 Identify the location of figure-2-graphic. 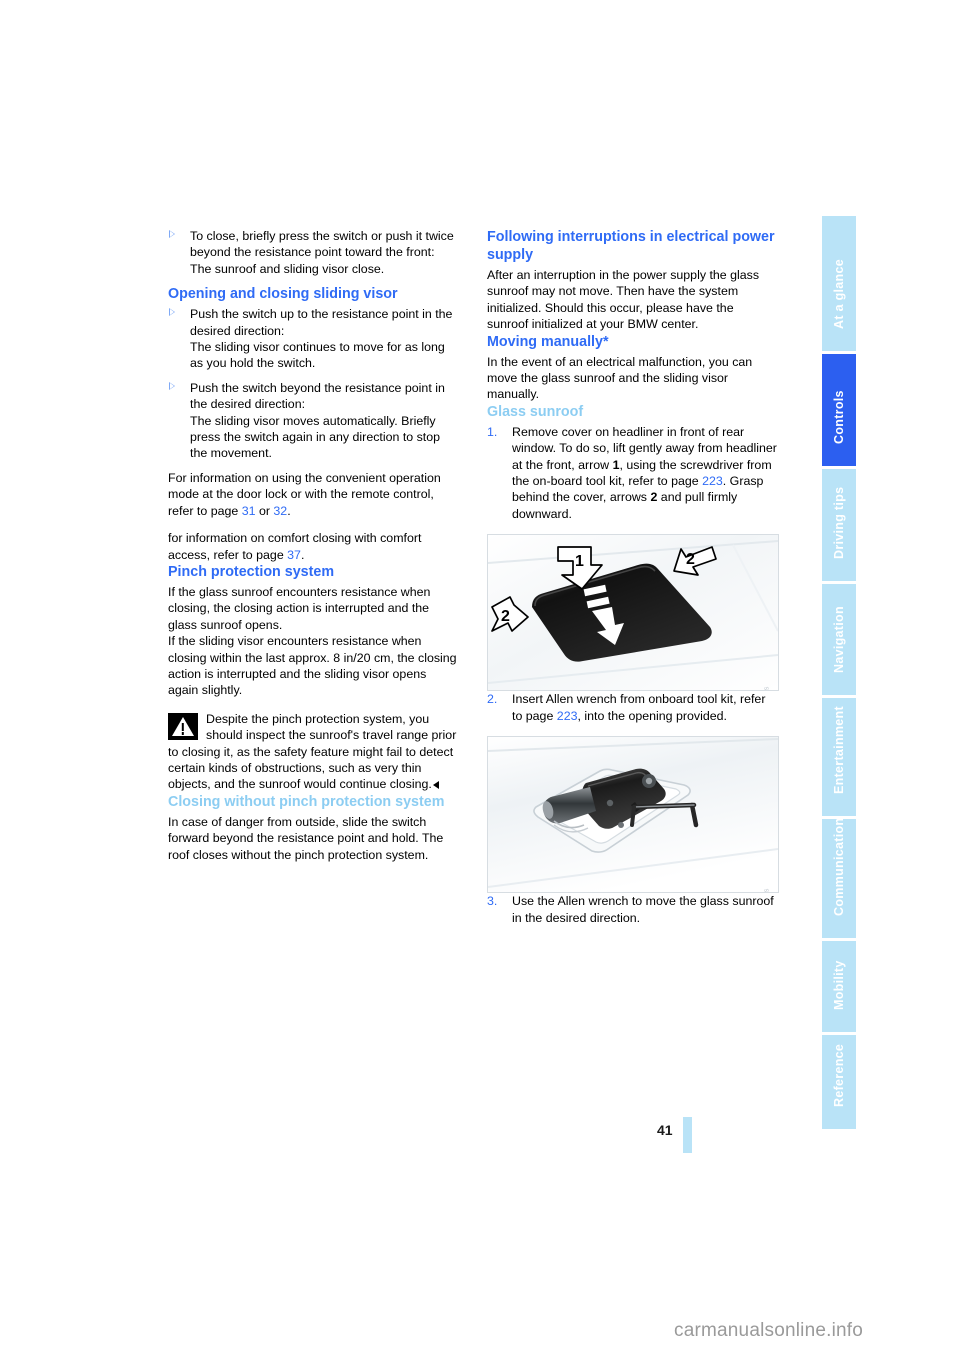
(633, 815).